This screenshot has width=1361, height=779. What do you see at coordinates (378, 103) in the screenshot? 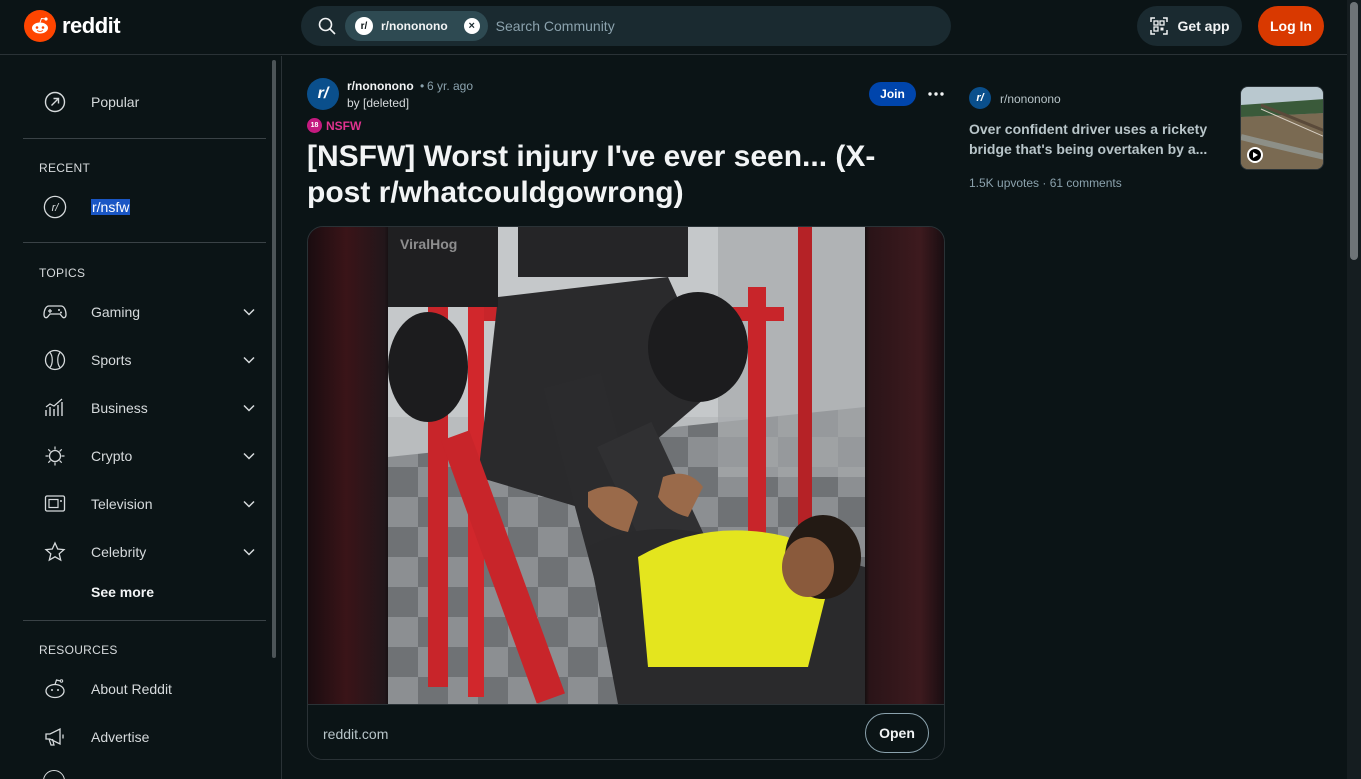
I see `post-author: by [deleted]` at bounding box center [378, 103].